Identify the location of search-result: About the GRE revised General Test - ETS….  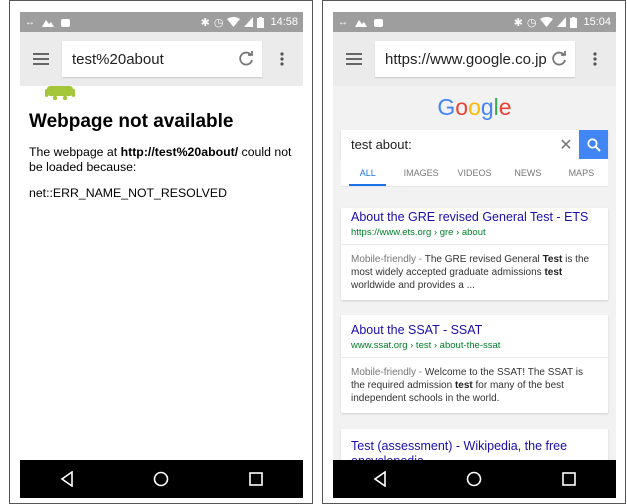
(474, 254).